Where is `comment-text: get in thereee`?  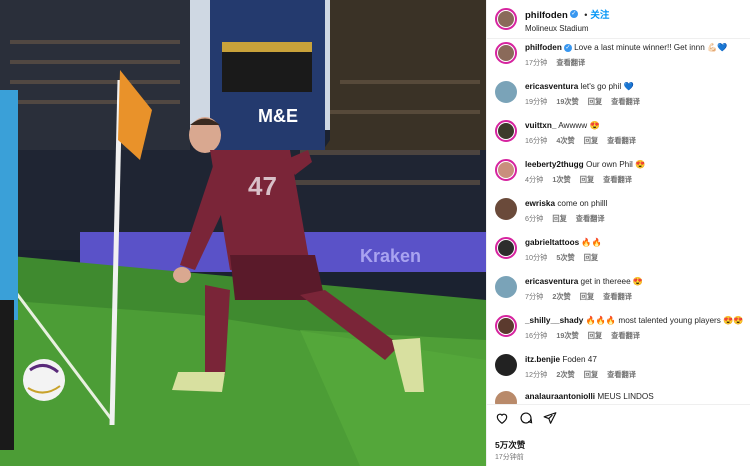 comment-text: get in thereee is located at coordinates (605, 281).